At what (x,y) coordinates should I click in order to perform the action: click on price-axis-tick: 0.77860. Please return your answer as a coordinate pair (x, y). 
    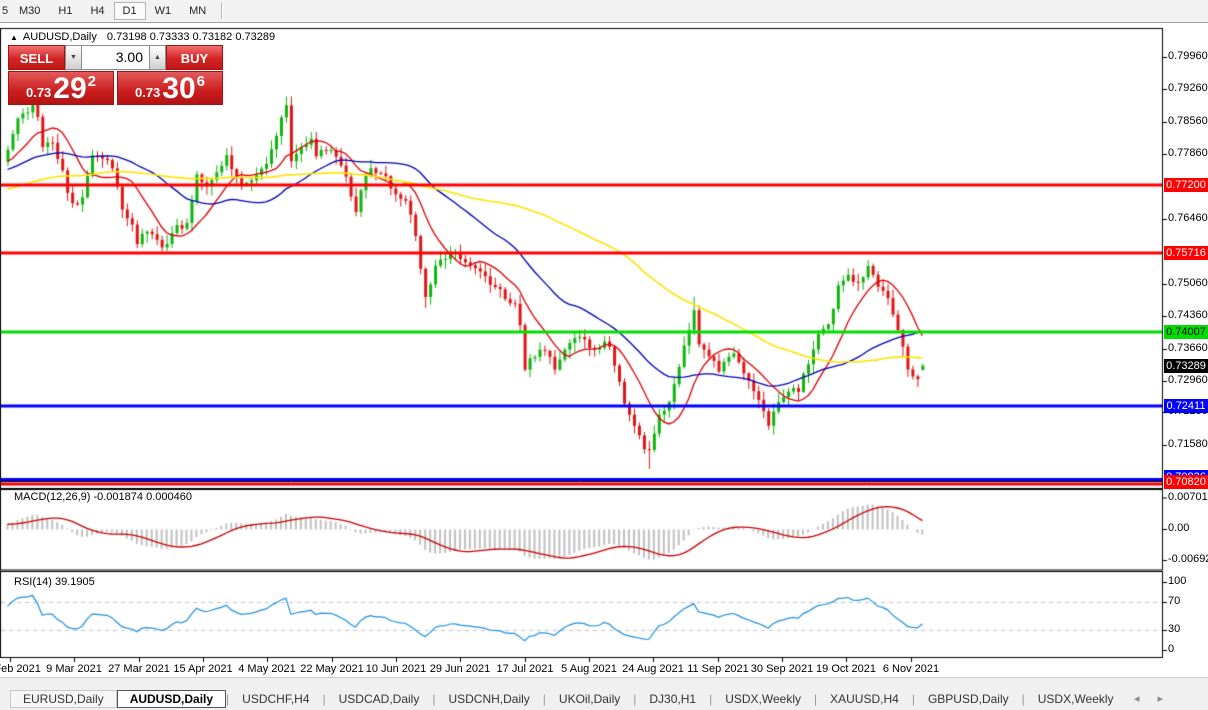
    Looking at the image, I should click on (1188, 153).